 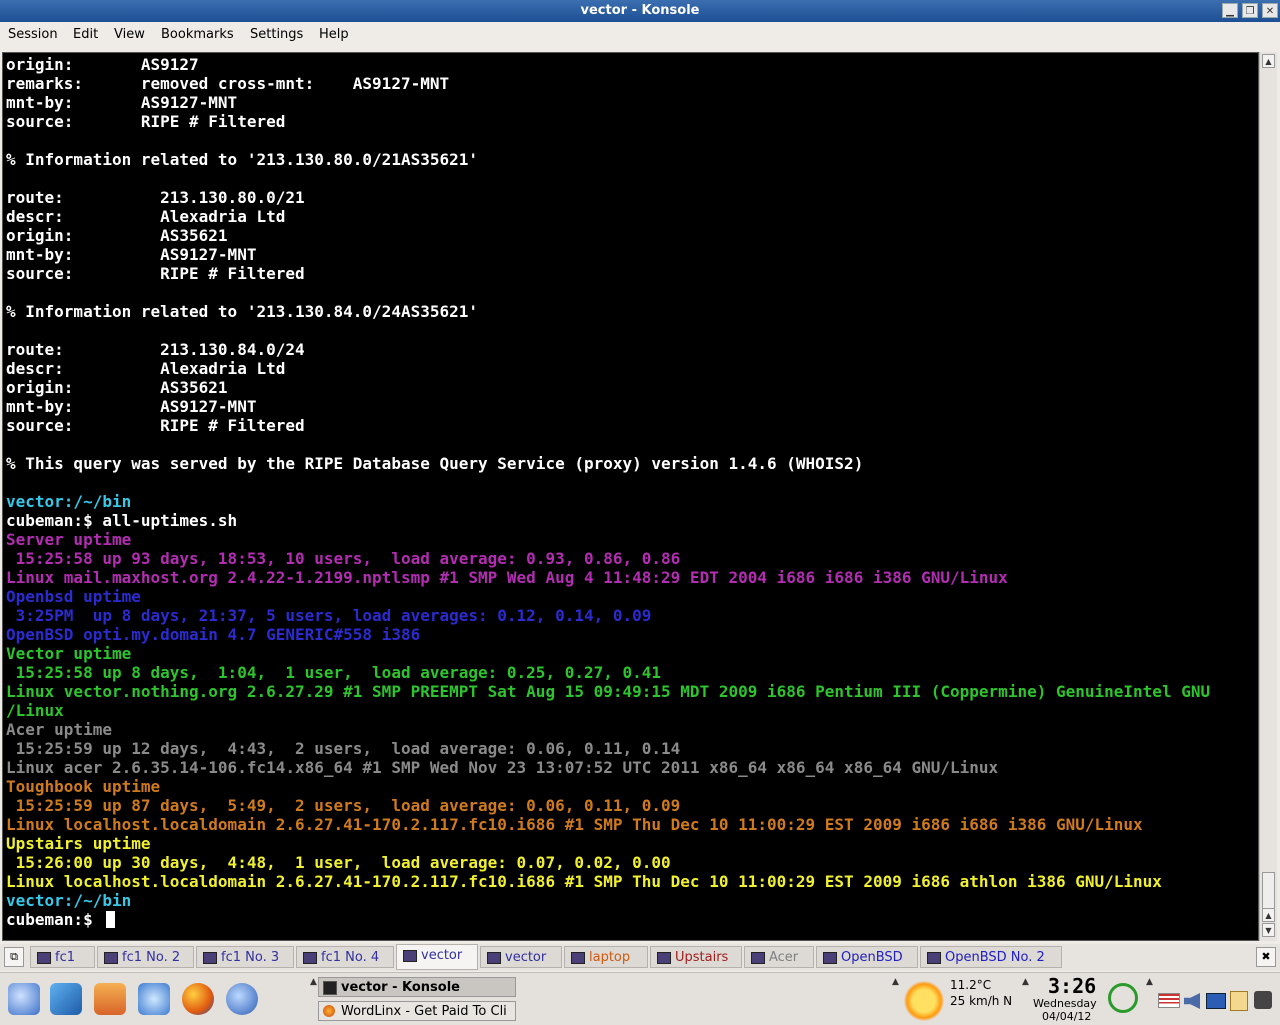 I want to click on terminal-line: Server uptime, so click(x=69, y=539).